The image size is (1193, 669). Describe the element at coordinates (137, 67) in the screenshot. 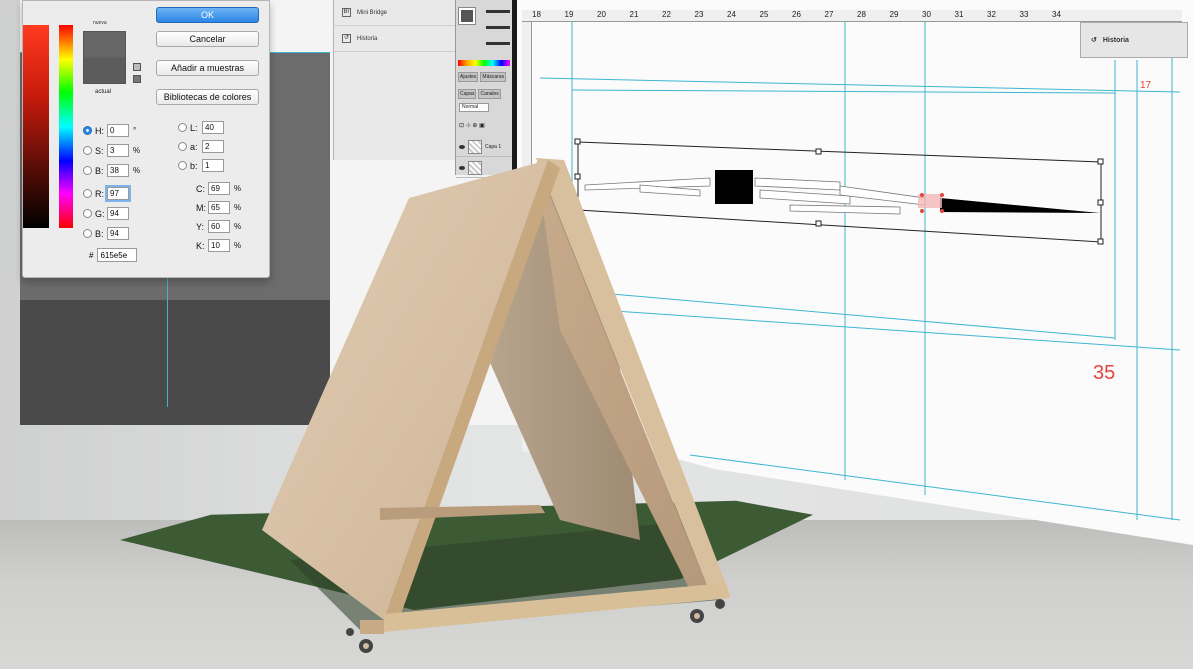

I see `gamut-warning-icon` at that location.